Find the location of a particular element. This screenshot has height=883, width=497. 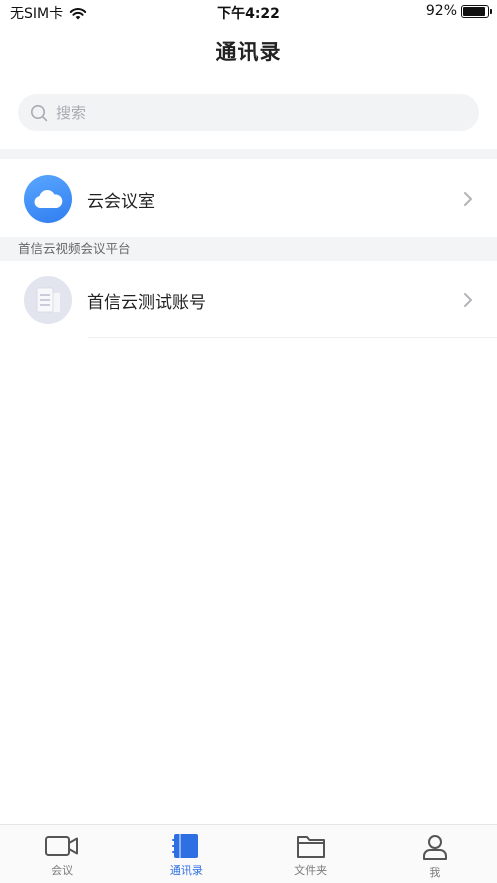

tab-contacts-label: 通讯录 is located at coordinates (186, 870).